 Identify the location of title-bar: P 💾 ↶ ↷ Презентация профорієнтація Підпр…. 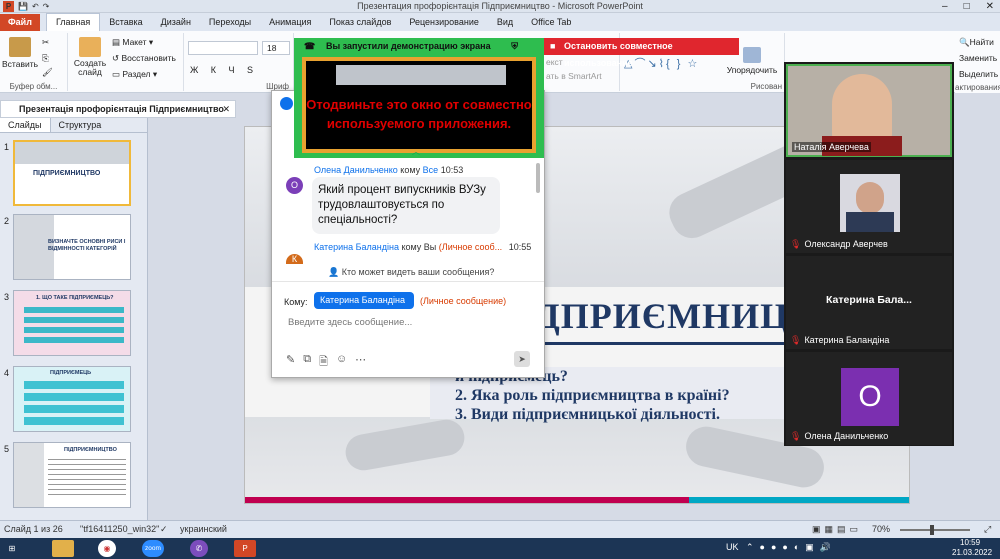
(500, 6).